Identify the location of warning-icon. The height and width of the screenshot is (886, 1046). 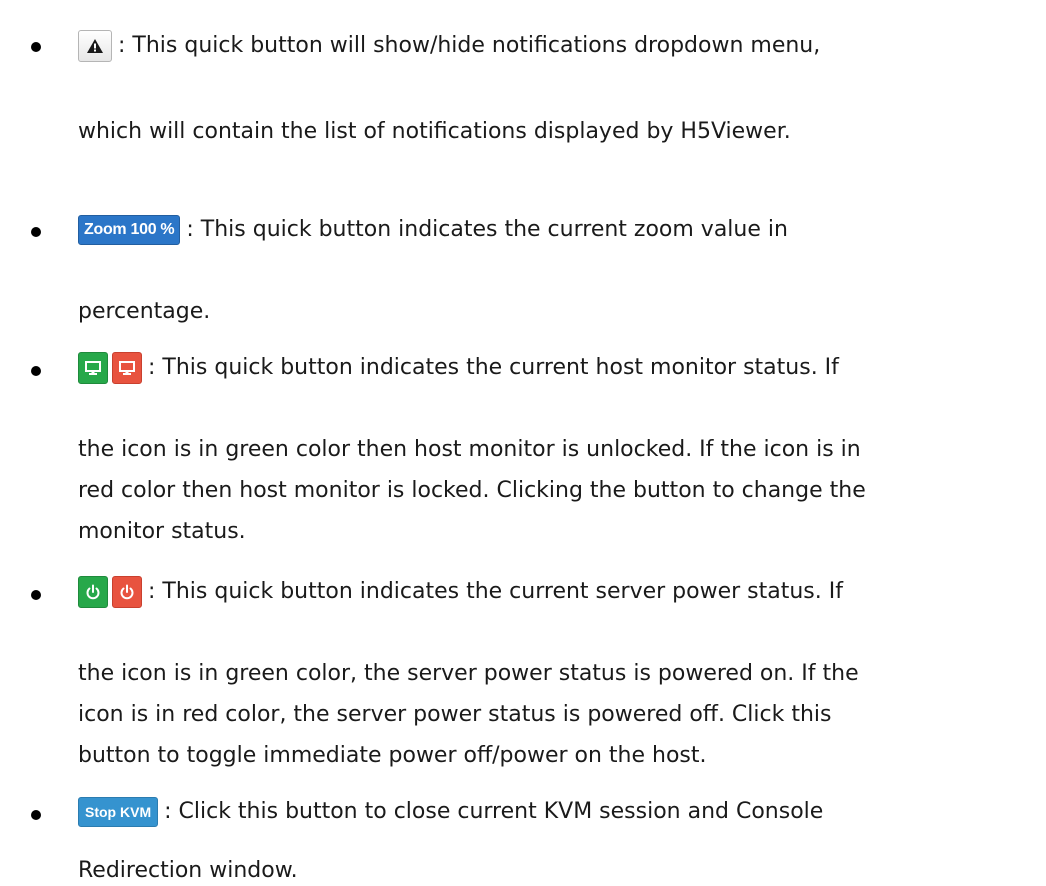
(95, 46).